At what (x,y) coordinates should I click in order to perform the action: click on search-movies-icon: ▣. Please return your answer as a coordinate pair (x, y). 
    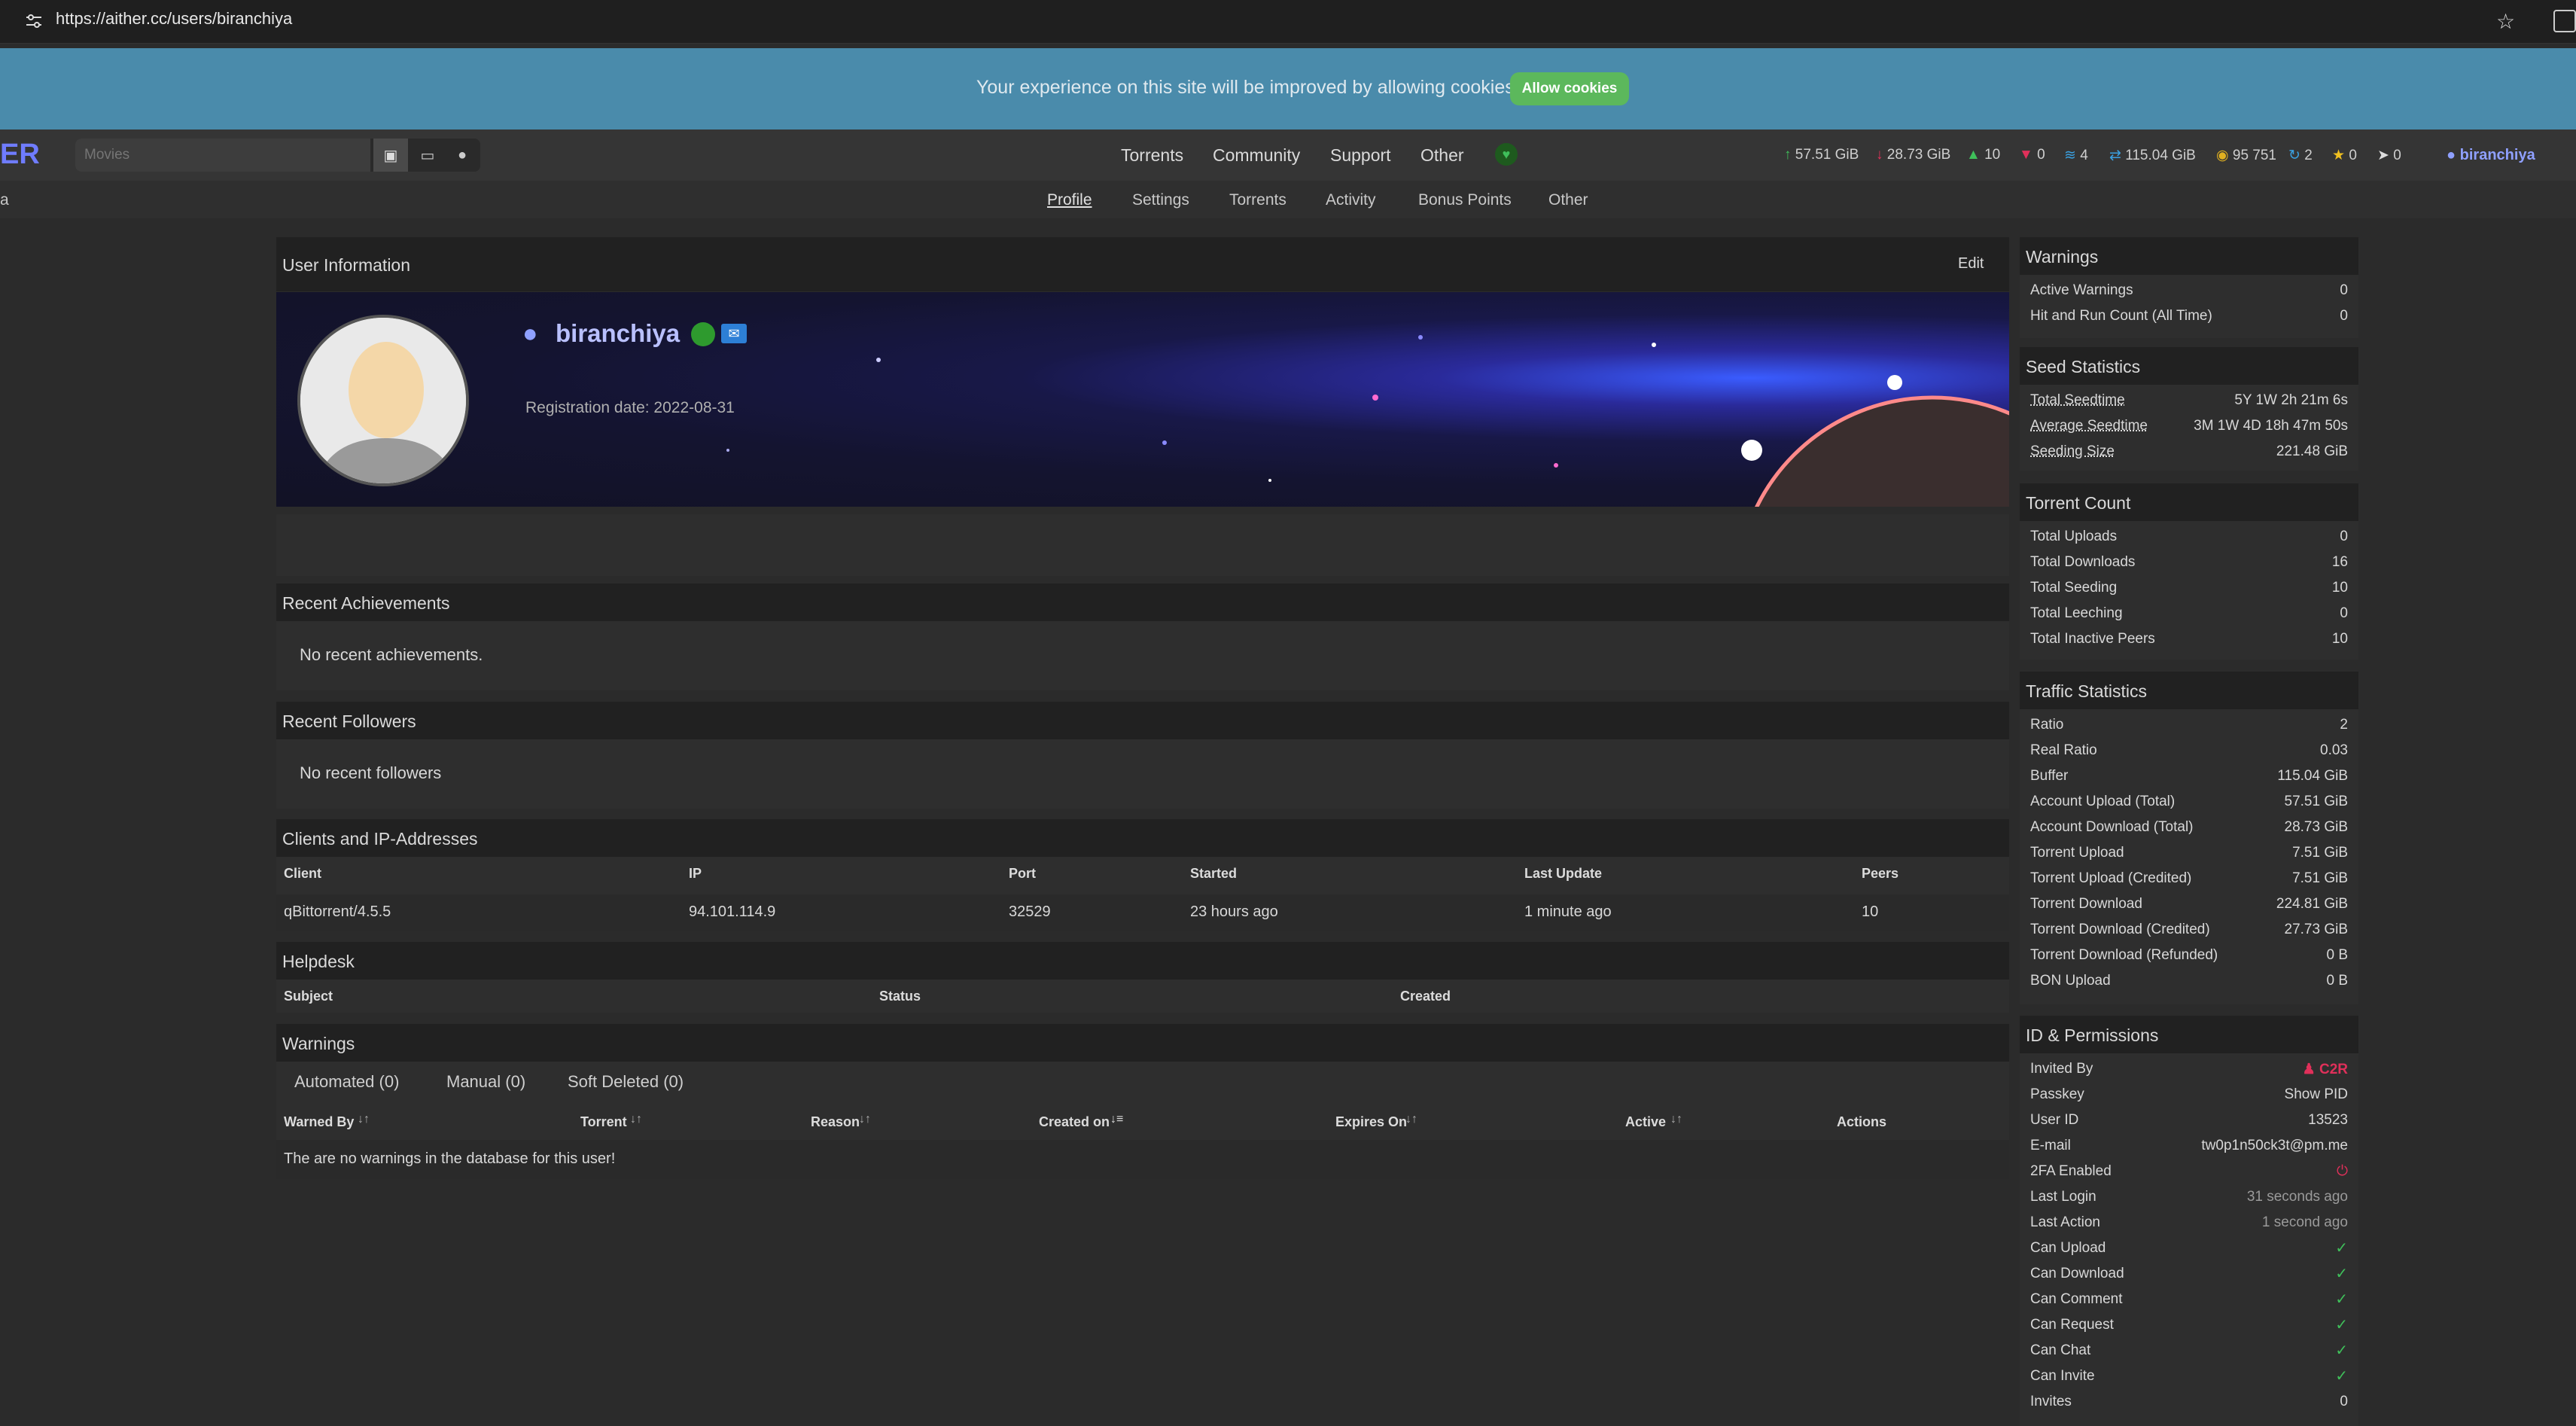
    Looking at the image, I should click on (391, 155).